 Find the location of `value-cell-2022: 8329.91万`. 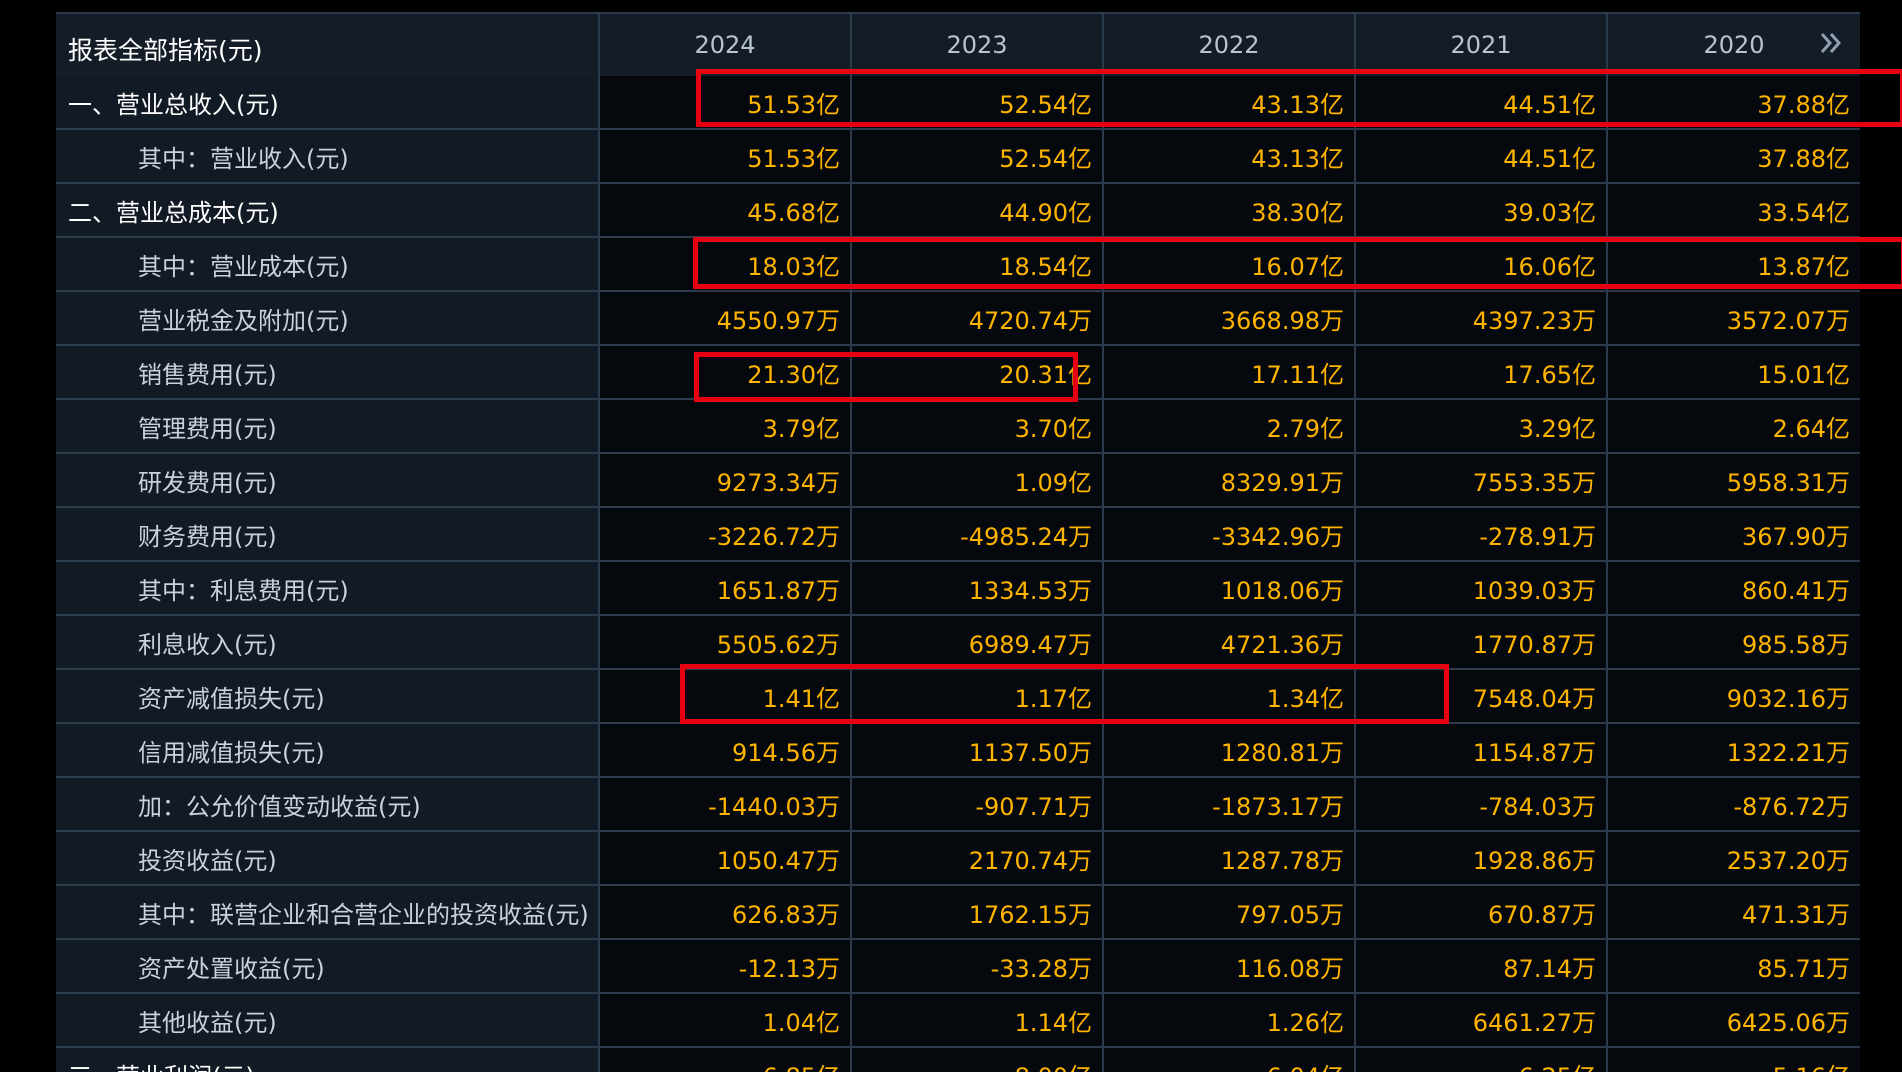

value-cell-2022: 8329.91万 is located at coordinates (1230, 480).